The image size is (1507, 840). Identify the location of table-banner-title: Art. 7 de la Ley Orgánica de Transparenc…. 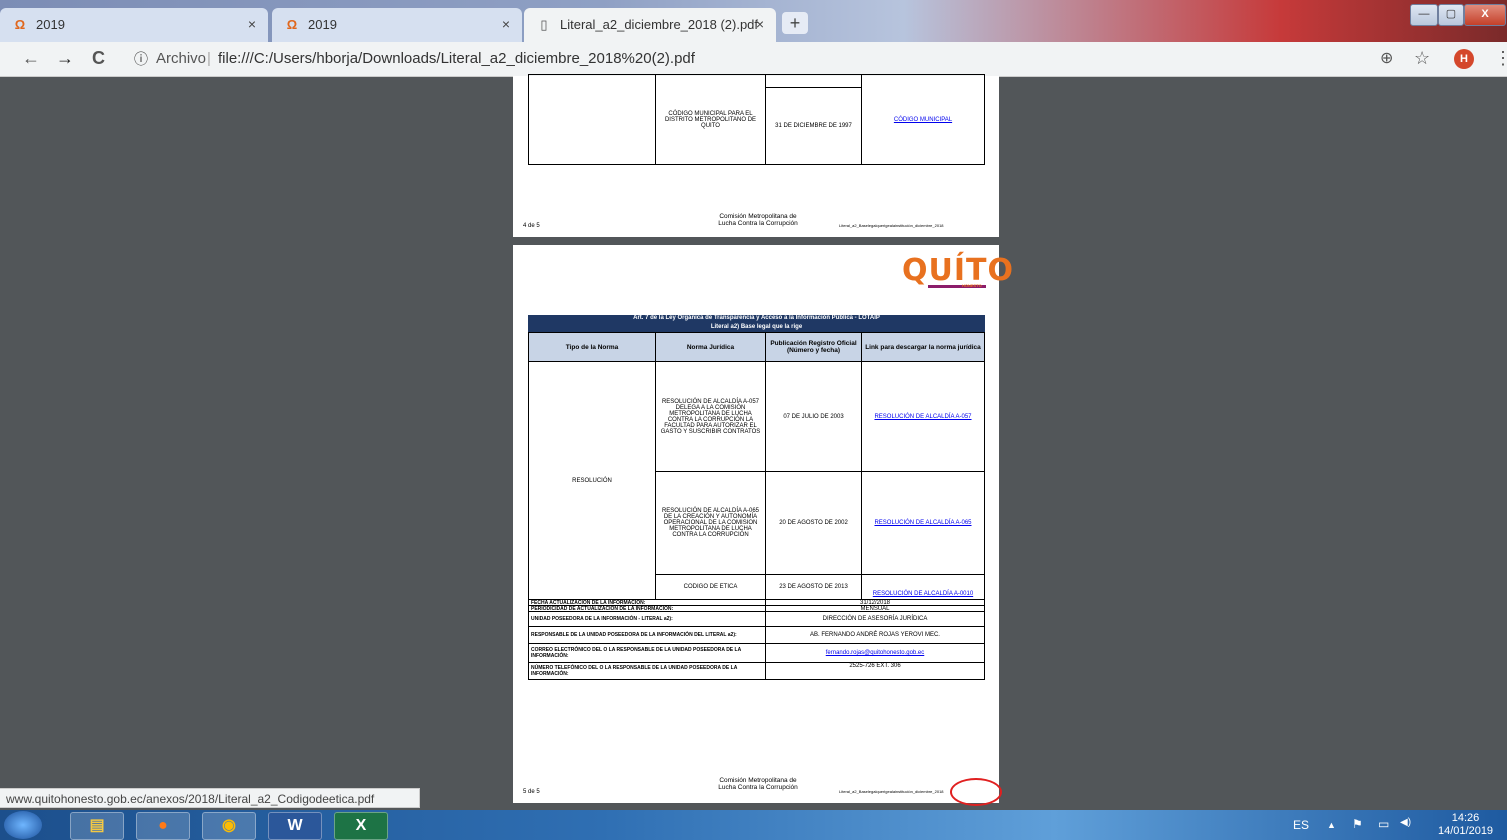
(756, 319).